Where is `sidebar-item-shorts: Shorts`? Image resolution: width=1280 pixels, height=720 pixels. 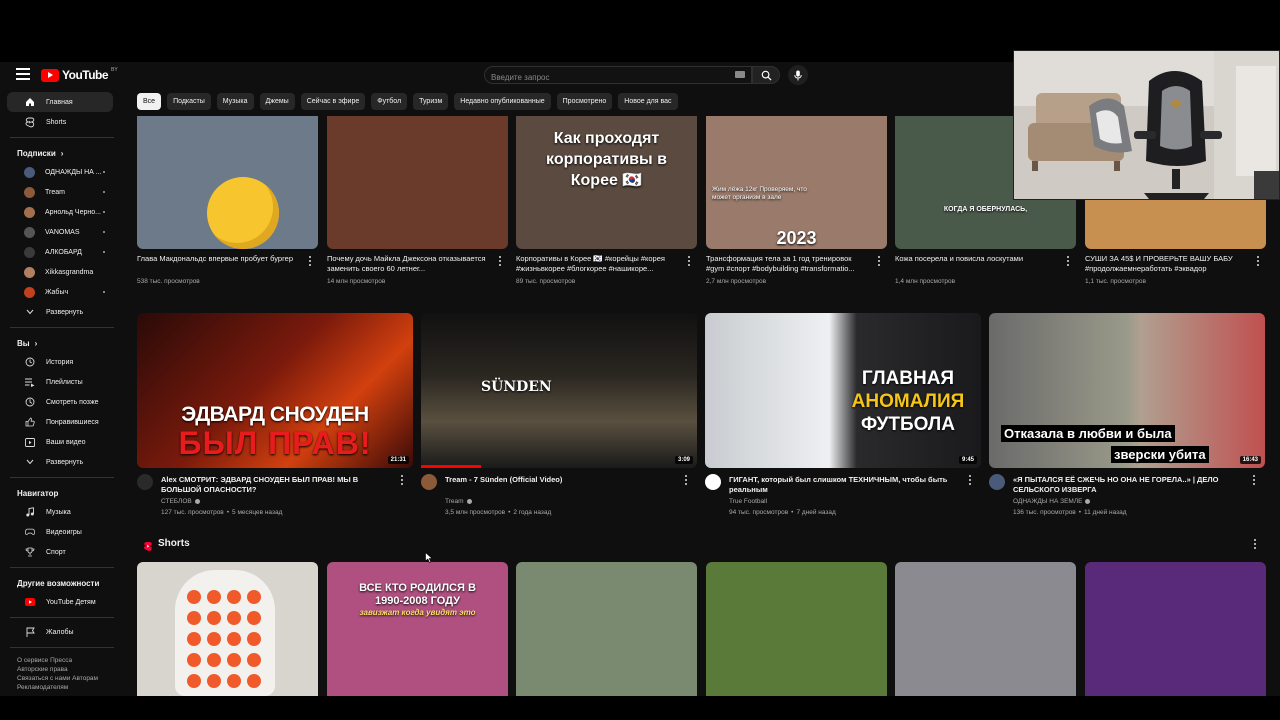 sidebar-item-shorts: Shorts is located at coordinates (60, 122).